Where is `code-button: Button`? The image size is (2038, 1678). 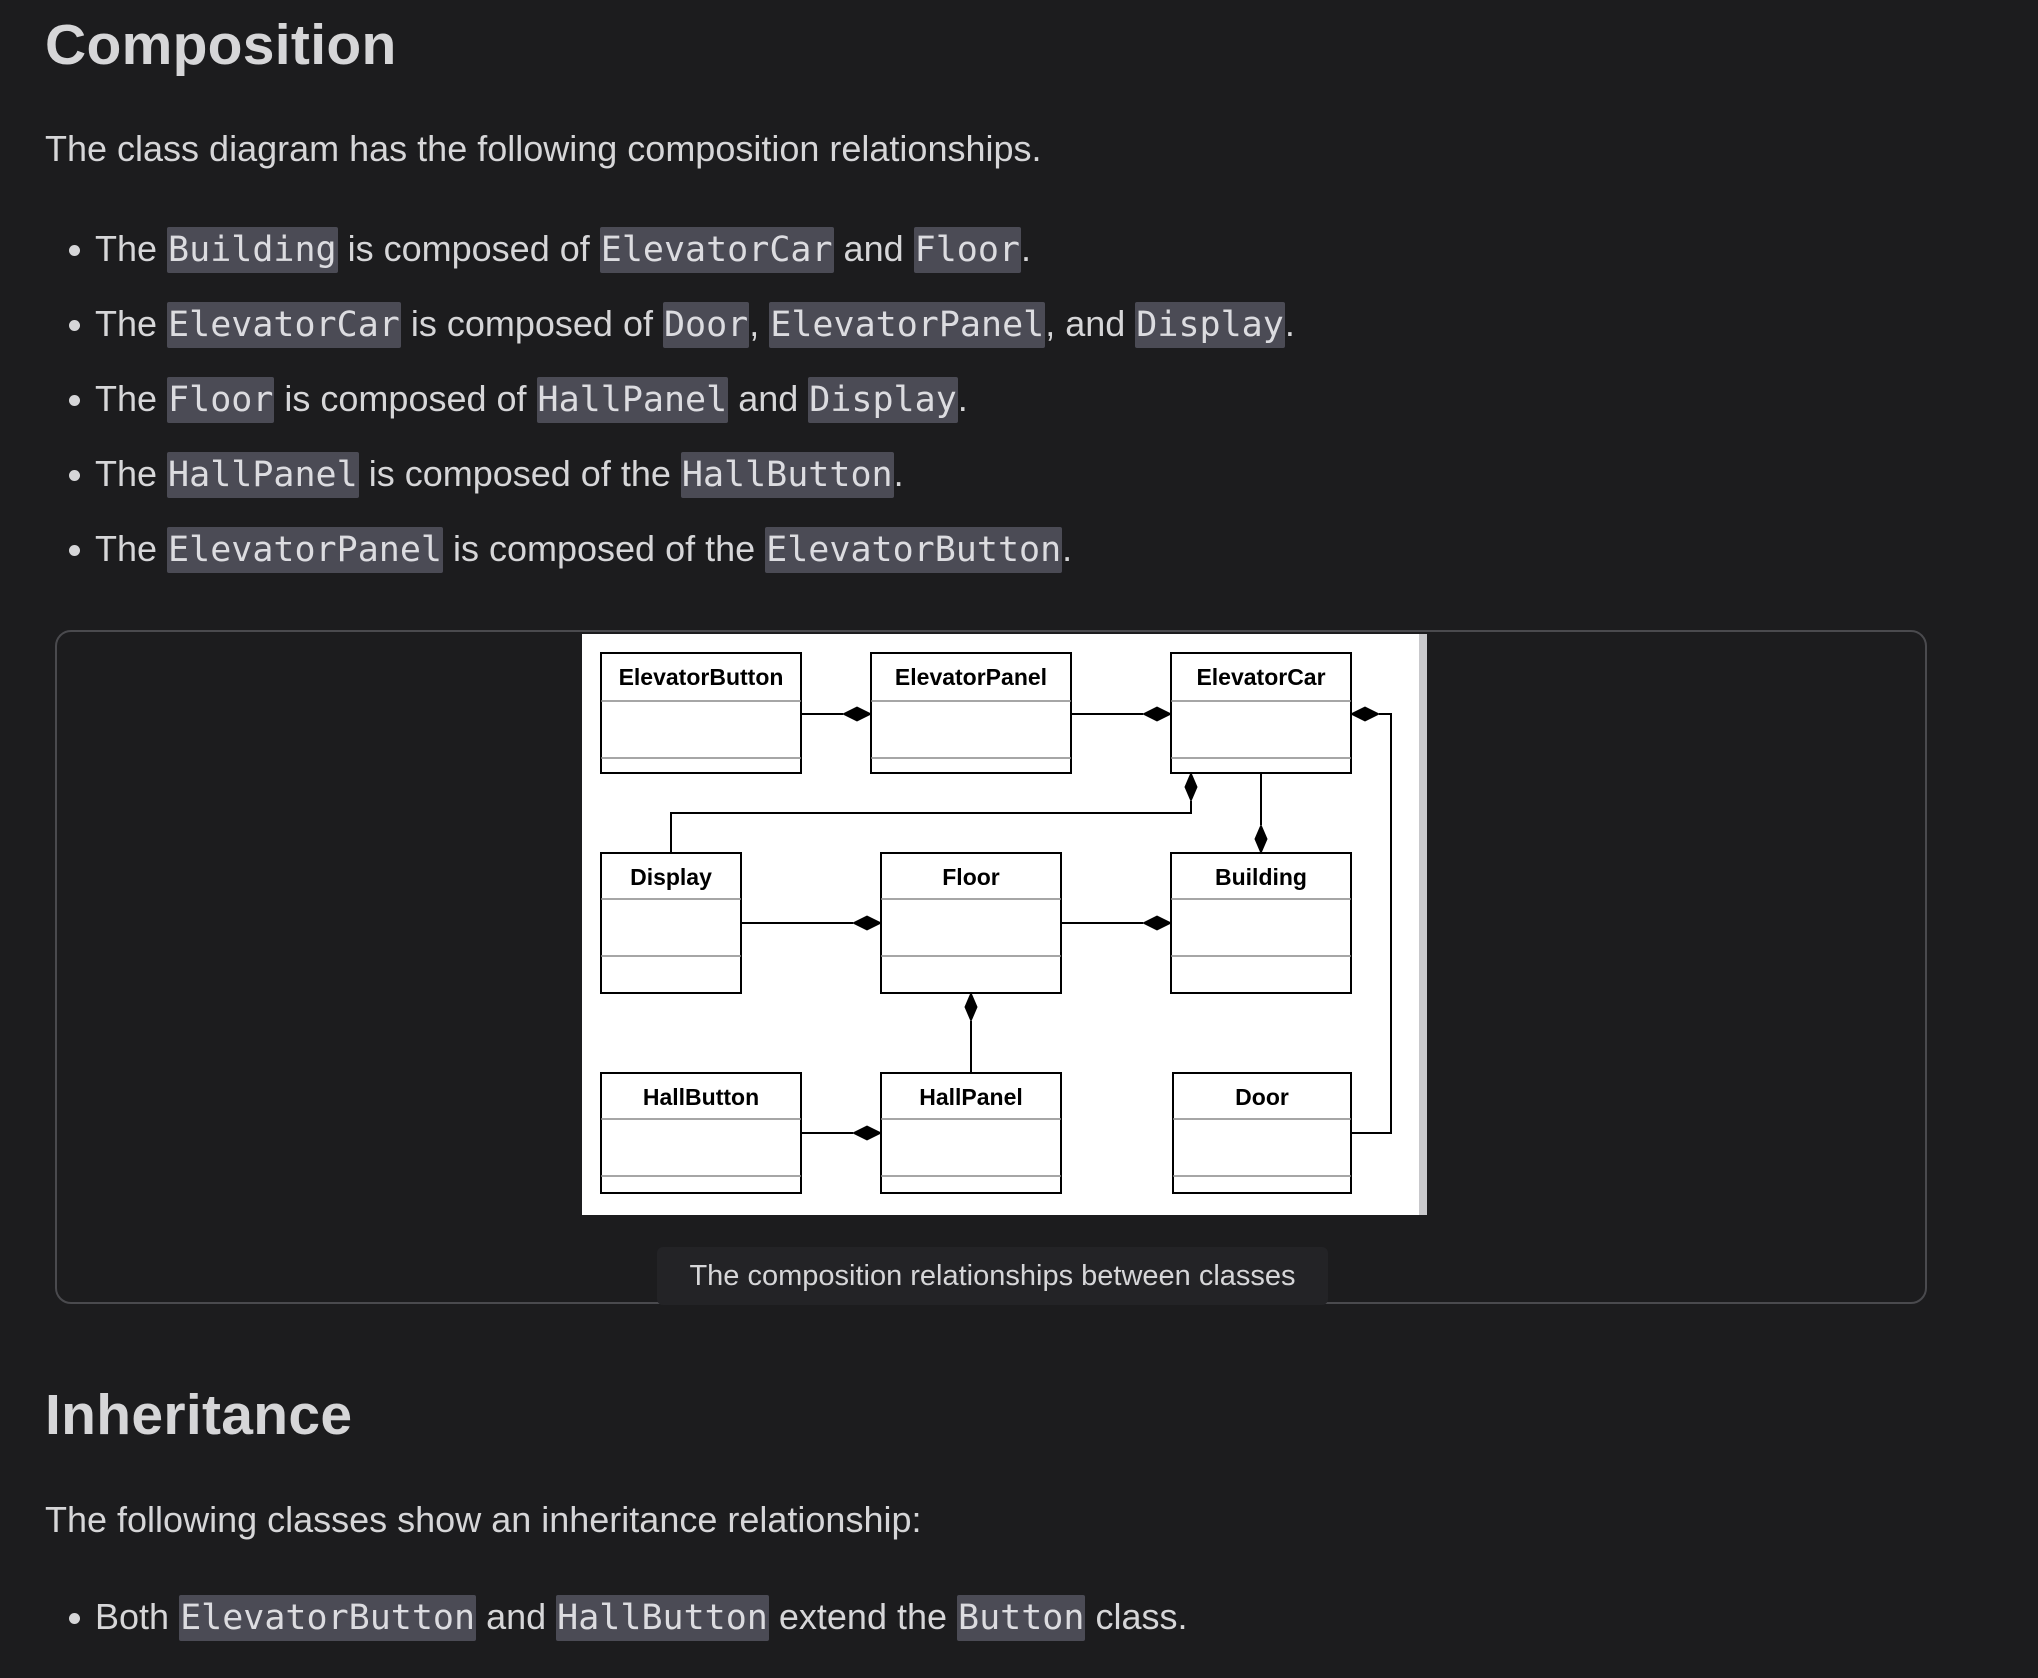
code-button: Button is located at coordinates (1021, 1618).